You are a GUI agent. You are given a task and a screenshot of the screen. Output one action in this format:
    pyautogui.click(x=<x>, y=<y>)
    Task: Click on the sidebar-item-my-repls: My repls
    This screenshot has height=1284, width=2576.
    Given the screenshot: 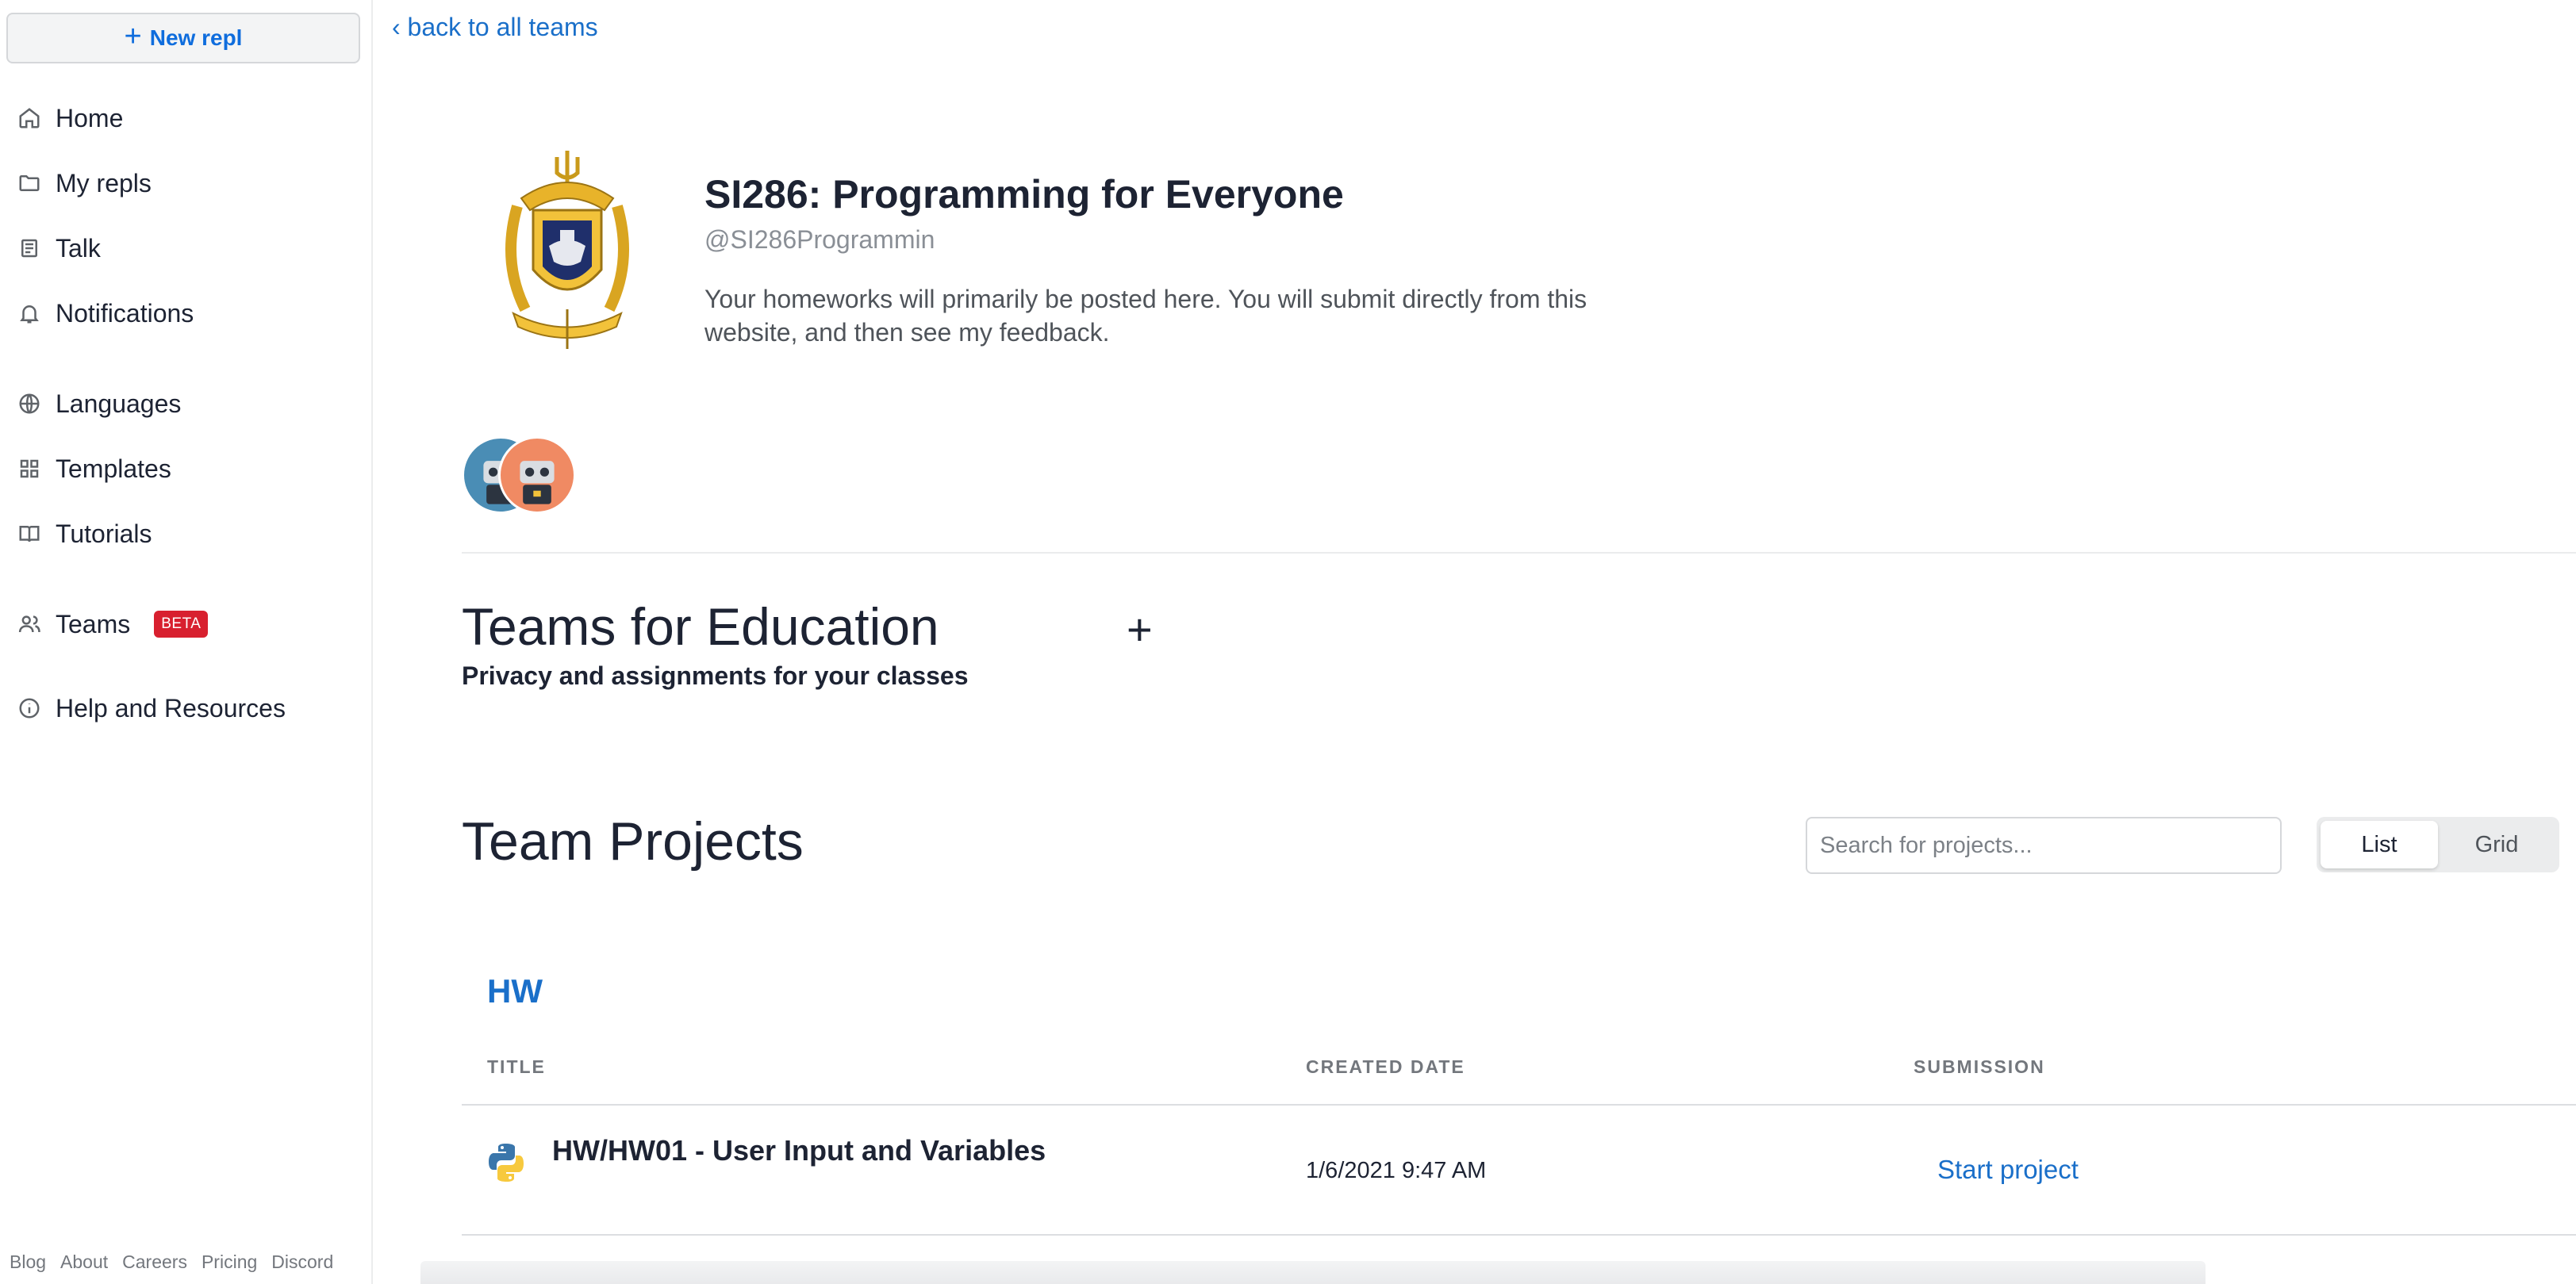 What is the action you would take?
    pyautogui.click(x=84, y=183)
    